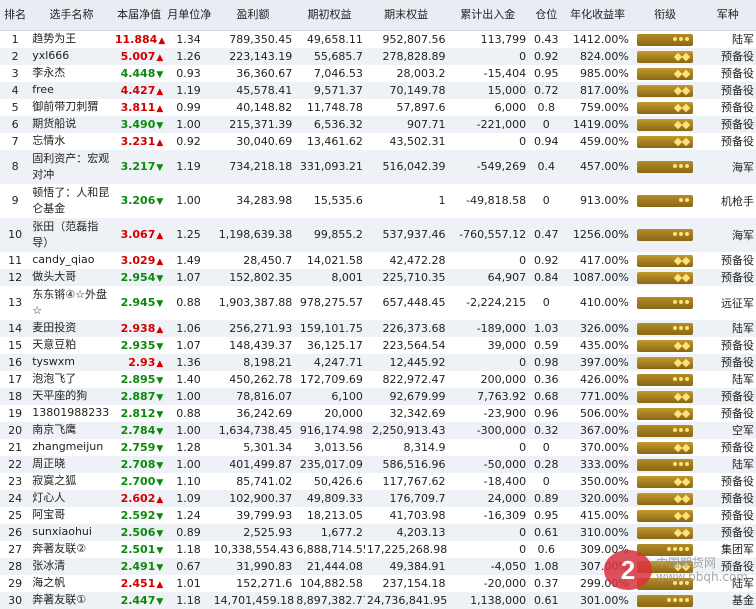 The height and width of the screenshot is (609, 756). I want to click on closing-equity: 278,828.89, so click(406, 56).